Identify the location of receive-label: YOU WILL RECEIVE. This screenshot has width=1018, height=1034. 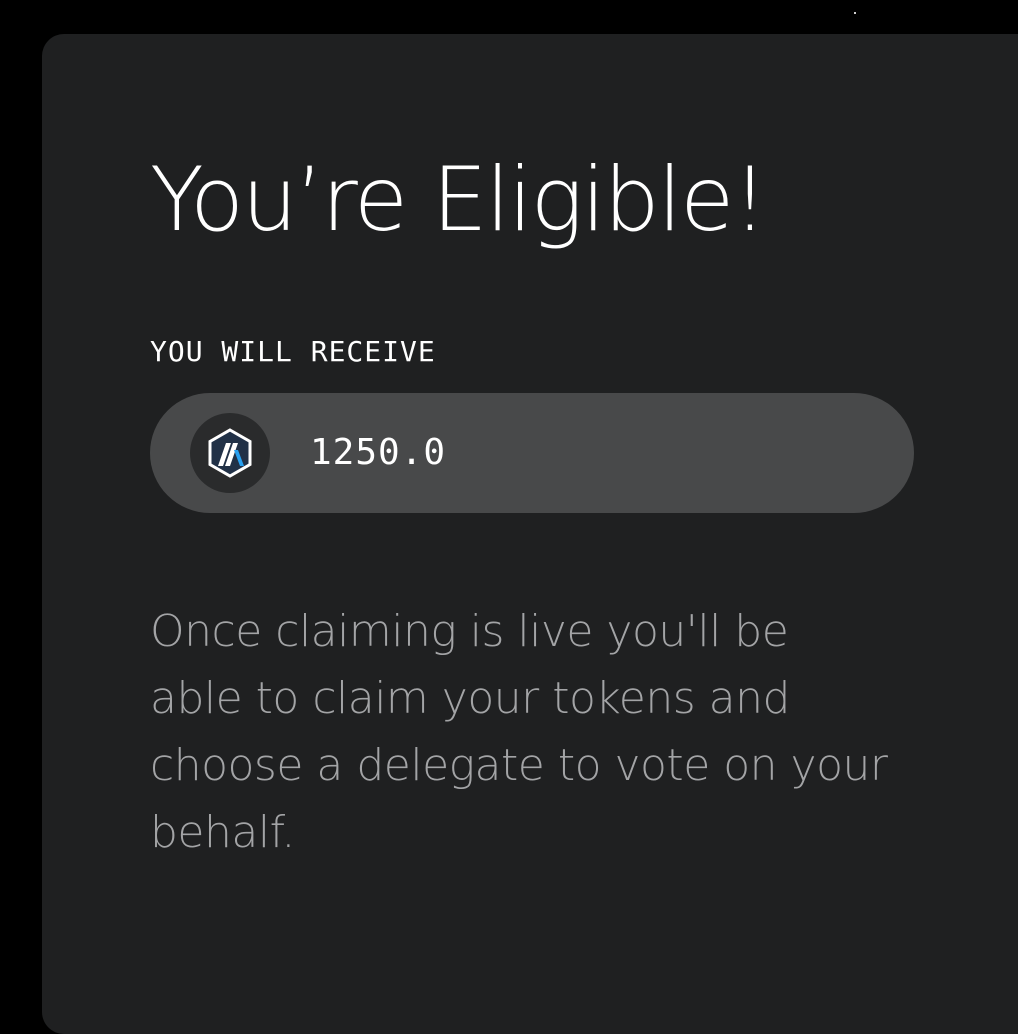
(293, 351).